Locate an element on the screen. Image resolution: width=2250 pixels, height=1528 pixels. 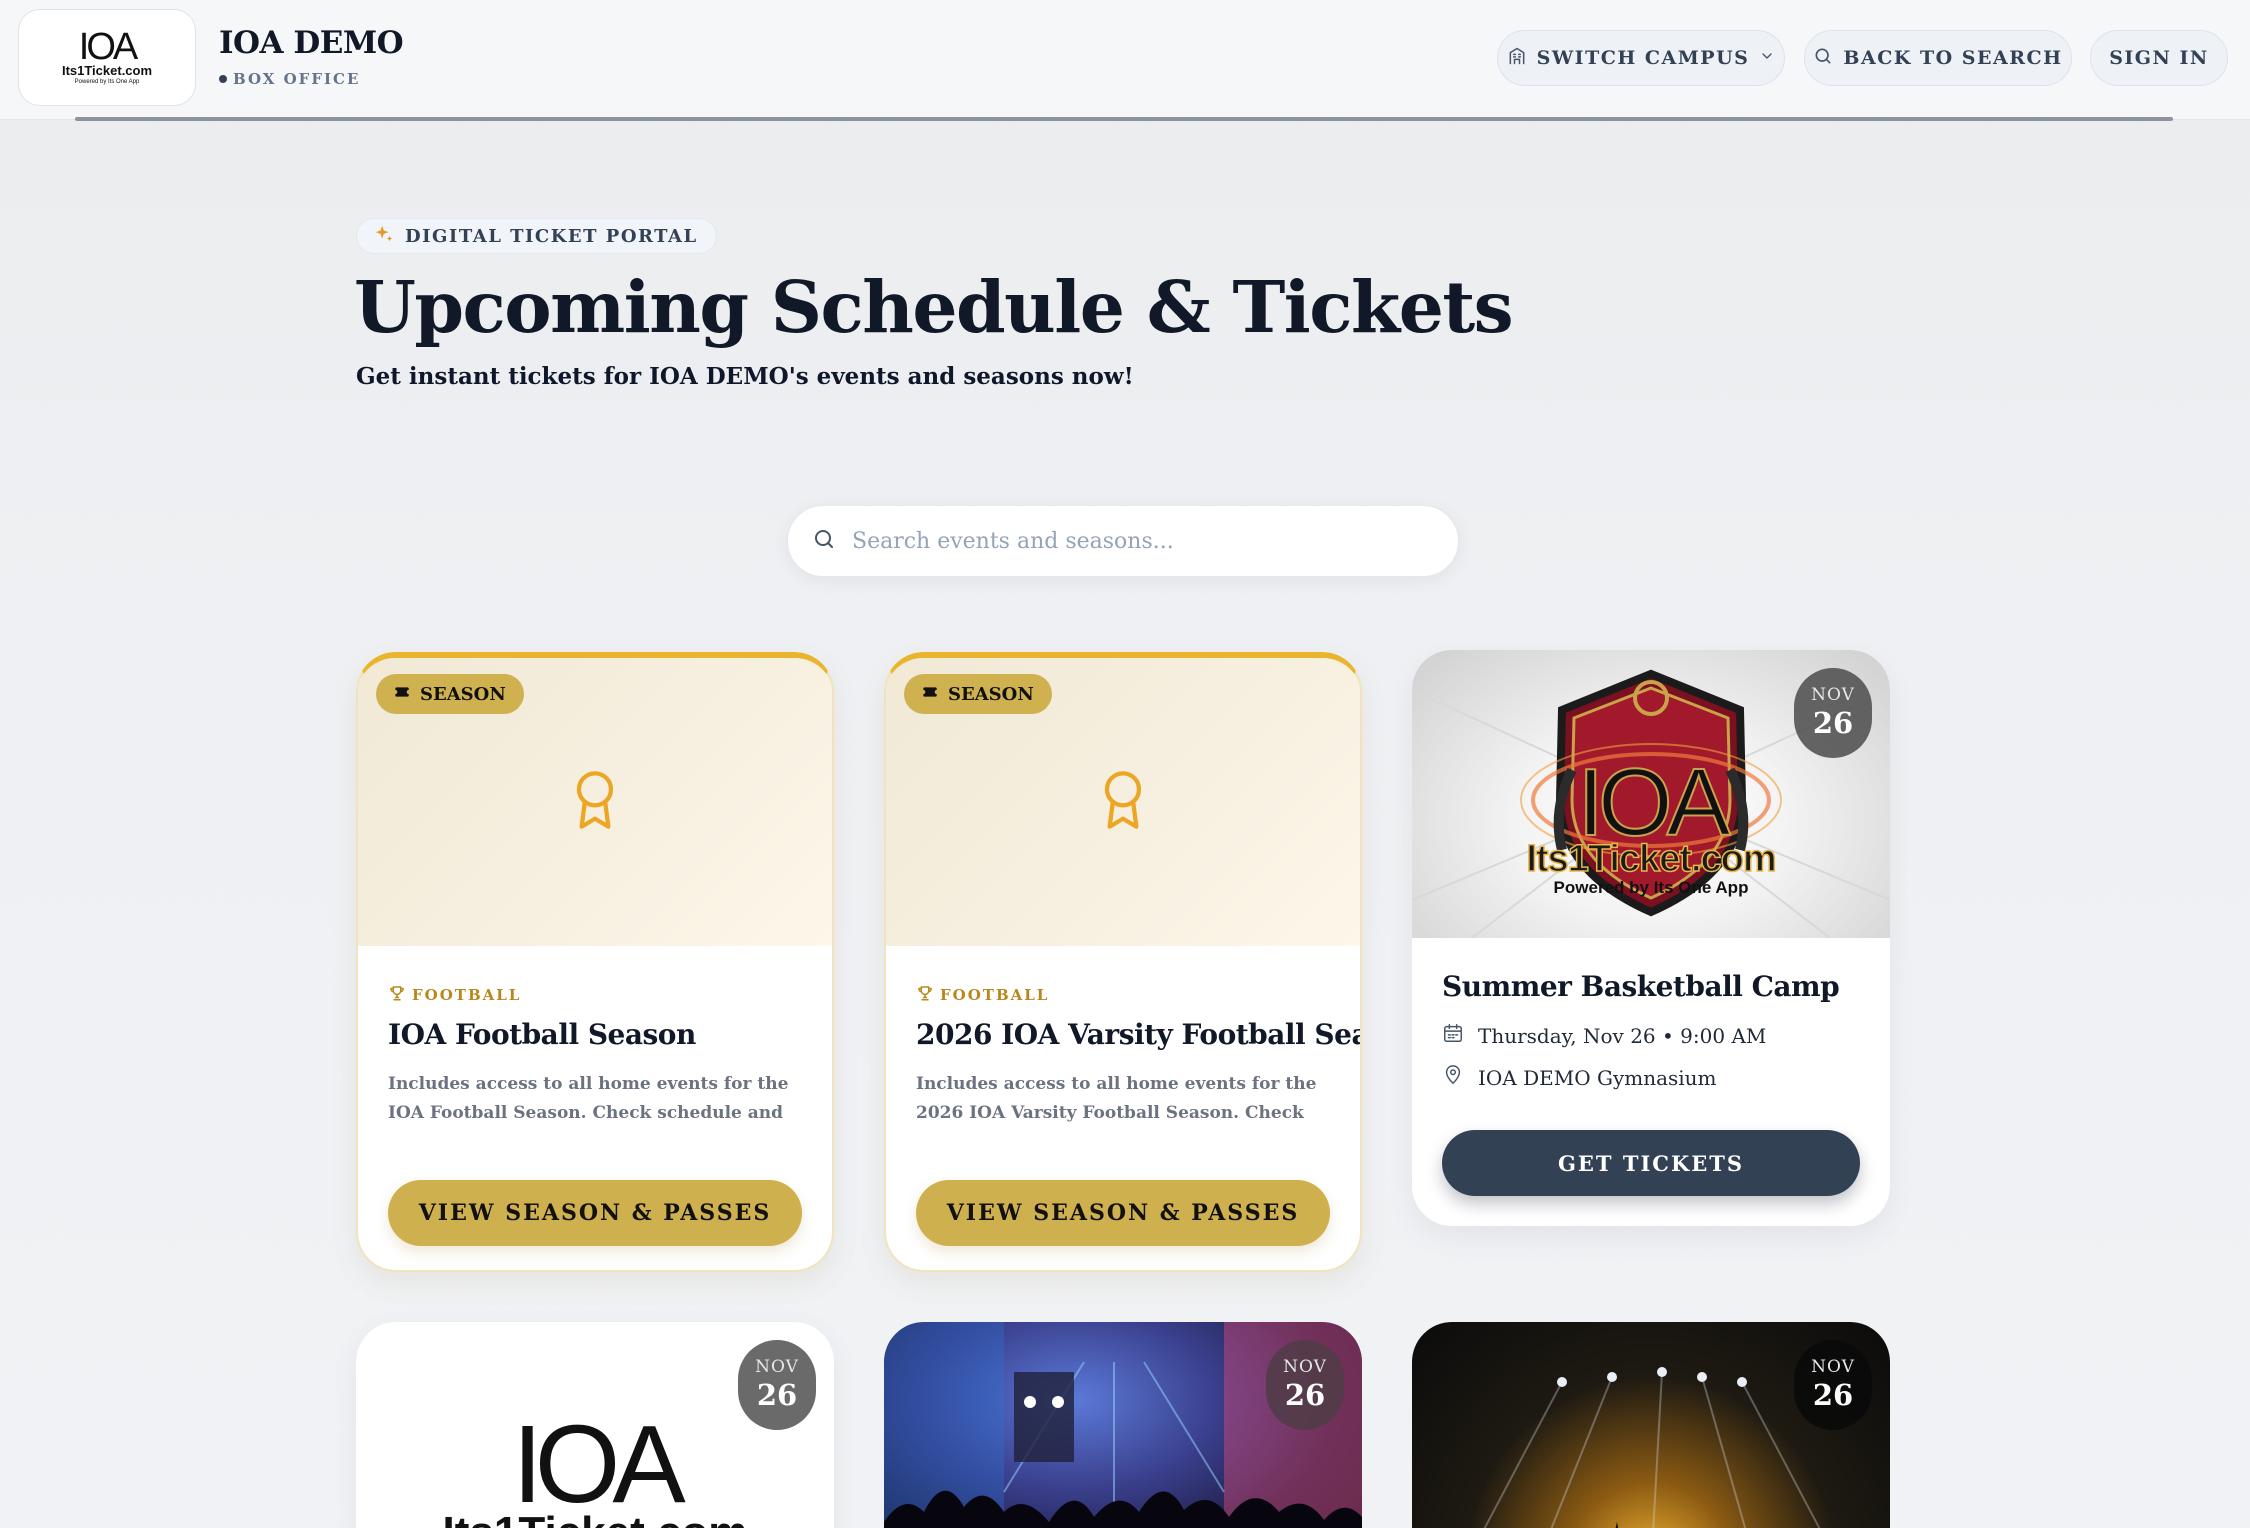
sparkle-icon is located at coordinates (384, 236).